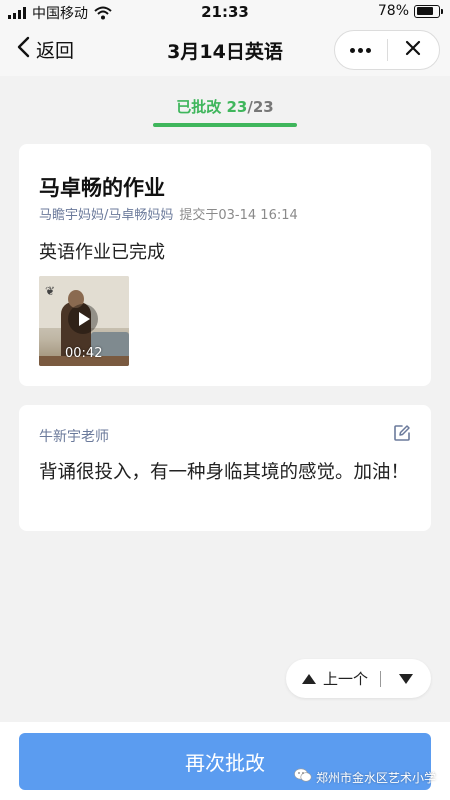 This screenshot has width=450, height=800. I want to click on more-button, so click(361, 50).